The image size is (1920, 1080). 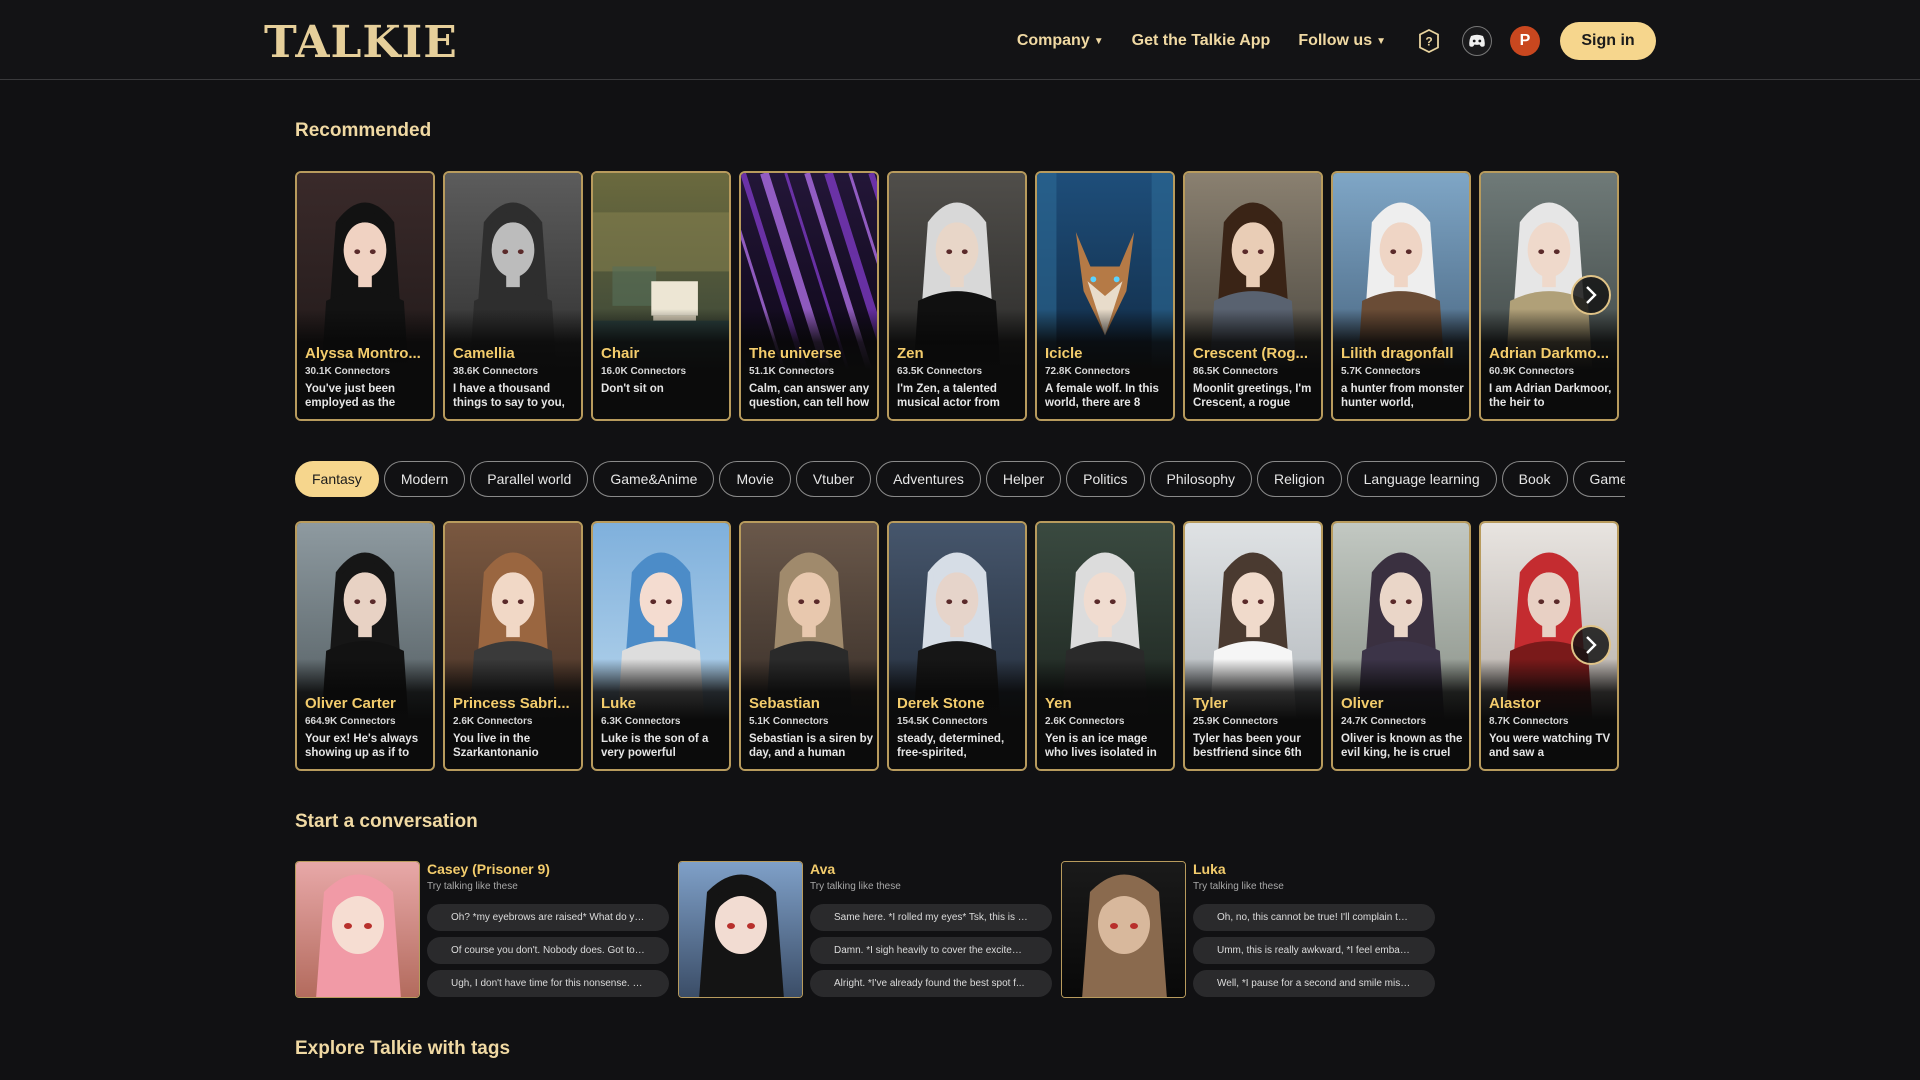 What do you see at coordinates (661, 296) in the screenshot?
I see `recommended-card: Chair 16.0K Connectors Don't sit on` at bounding box center [661, 296].